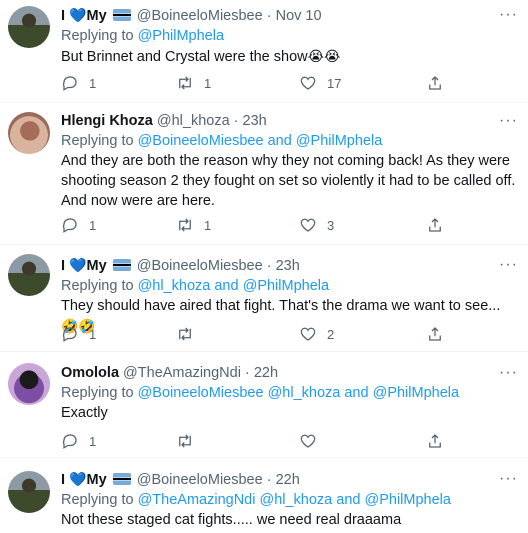 This screenshot has width=528, height=533. Describe the element at coordinates (201, 56) in the screenshot. I see `tweet-text: But Brinnet and Crystal were the show😭😭` at that location.